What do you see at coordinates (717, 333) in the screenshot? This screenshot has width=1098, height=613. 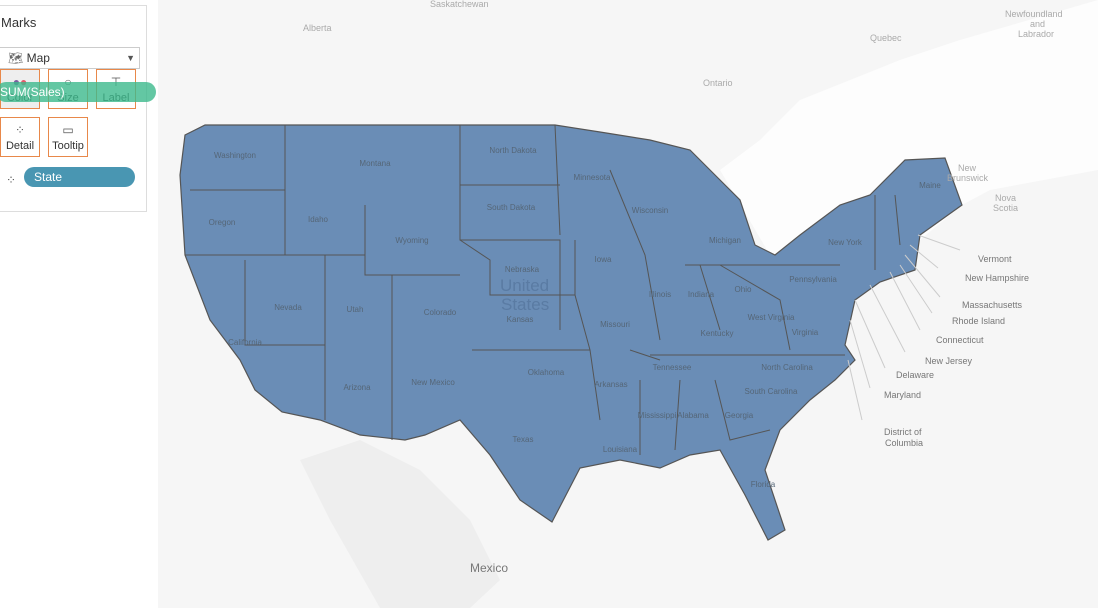 I see `state-label-kentucky: Kentucky` at bounding box center [717, 333].